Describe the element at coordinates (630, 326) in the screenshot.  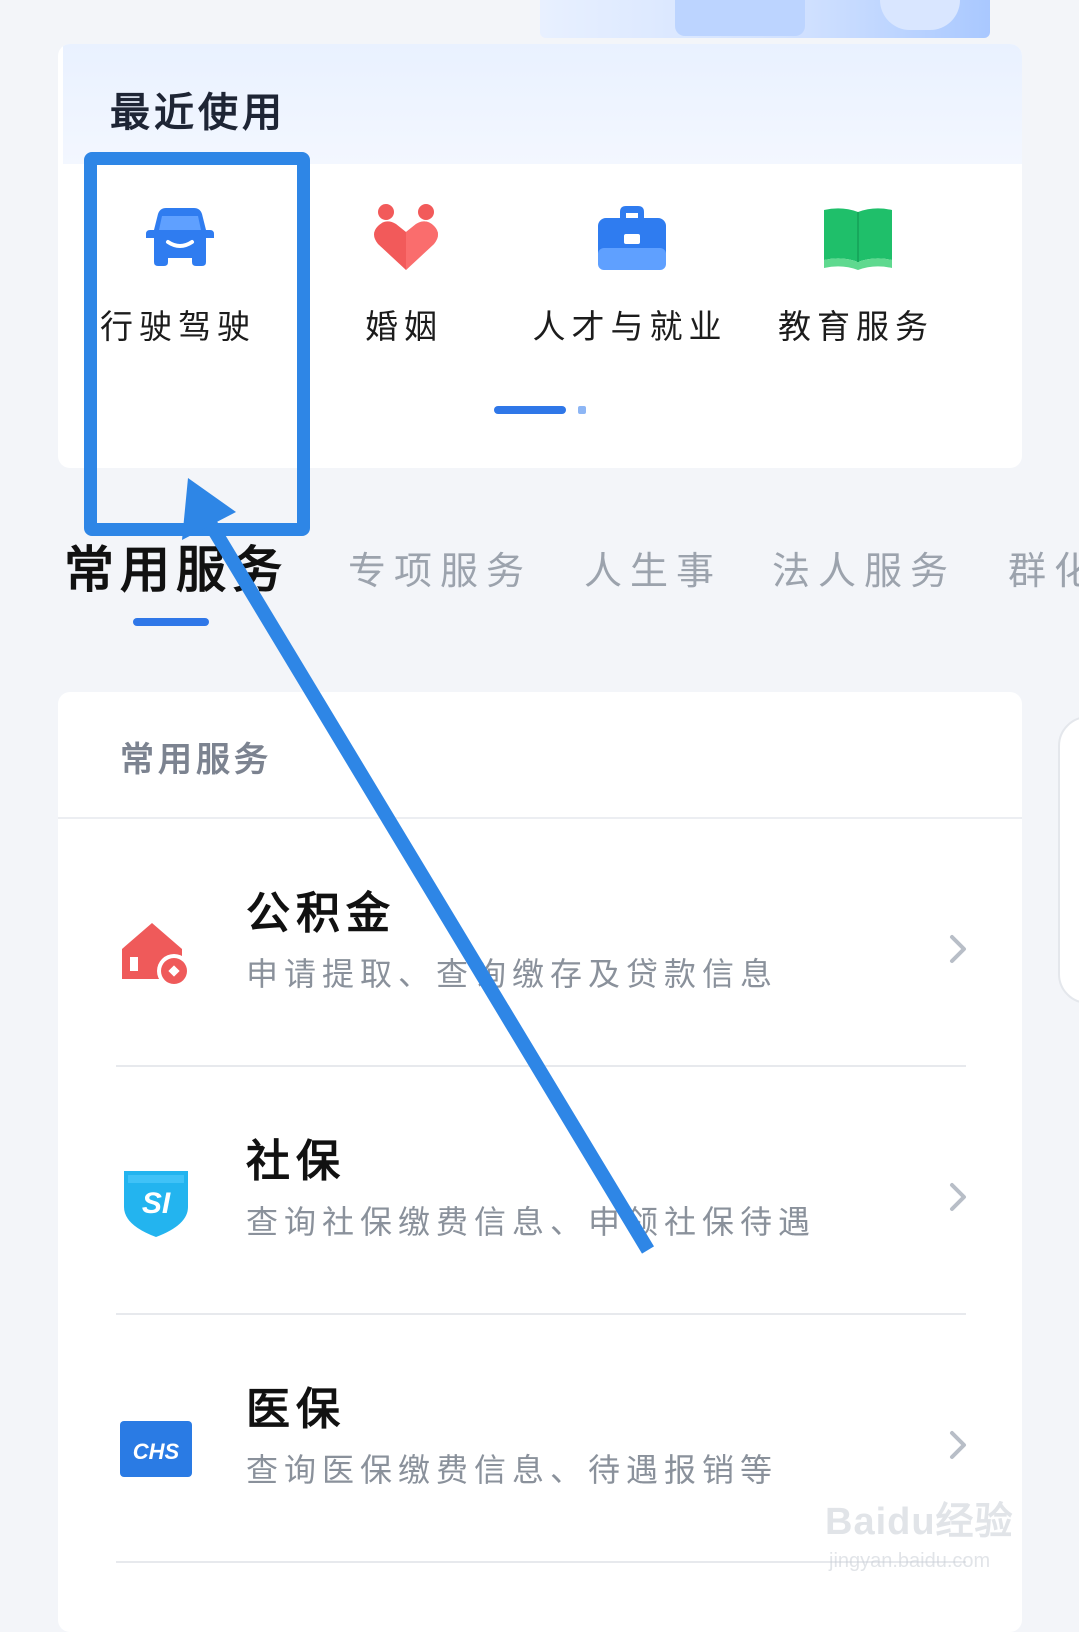
I see `recent-item-label: 人才与就业` at that location.